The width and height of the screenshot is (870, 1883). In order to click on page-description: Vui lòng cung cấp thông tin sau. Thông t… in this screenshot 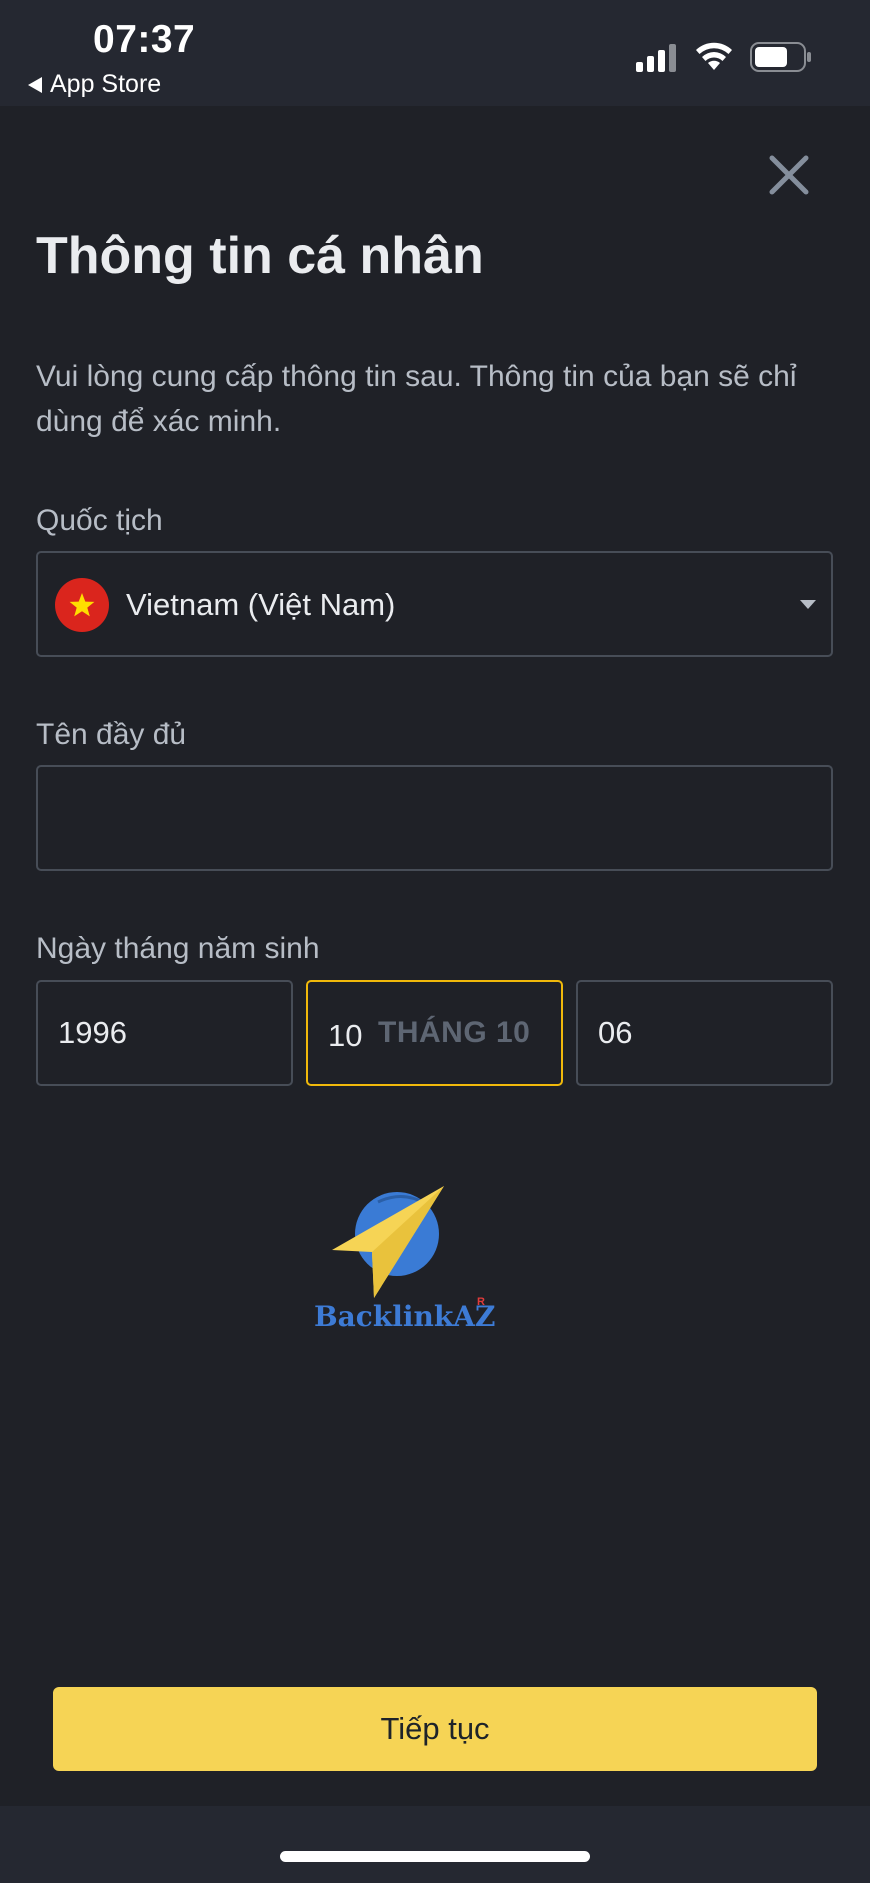, I will do `click(416, 399)`.